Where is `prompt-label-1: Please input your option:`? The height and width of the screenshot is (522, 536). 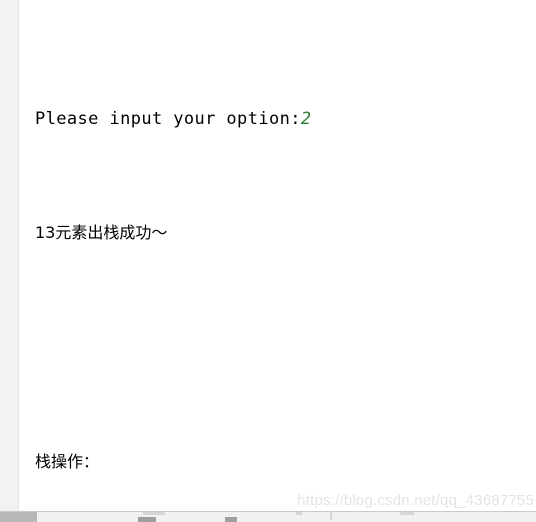 prompt-label-1: Please input your option: is located at coordinates (168, 118).